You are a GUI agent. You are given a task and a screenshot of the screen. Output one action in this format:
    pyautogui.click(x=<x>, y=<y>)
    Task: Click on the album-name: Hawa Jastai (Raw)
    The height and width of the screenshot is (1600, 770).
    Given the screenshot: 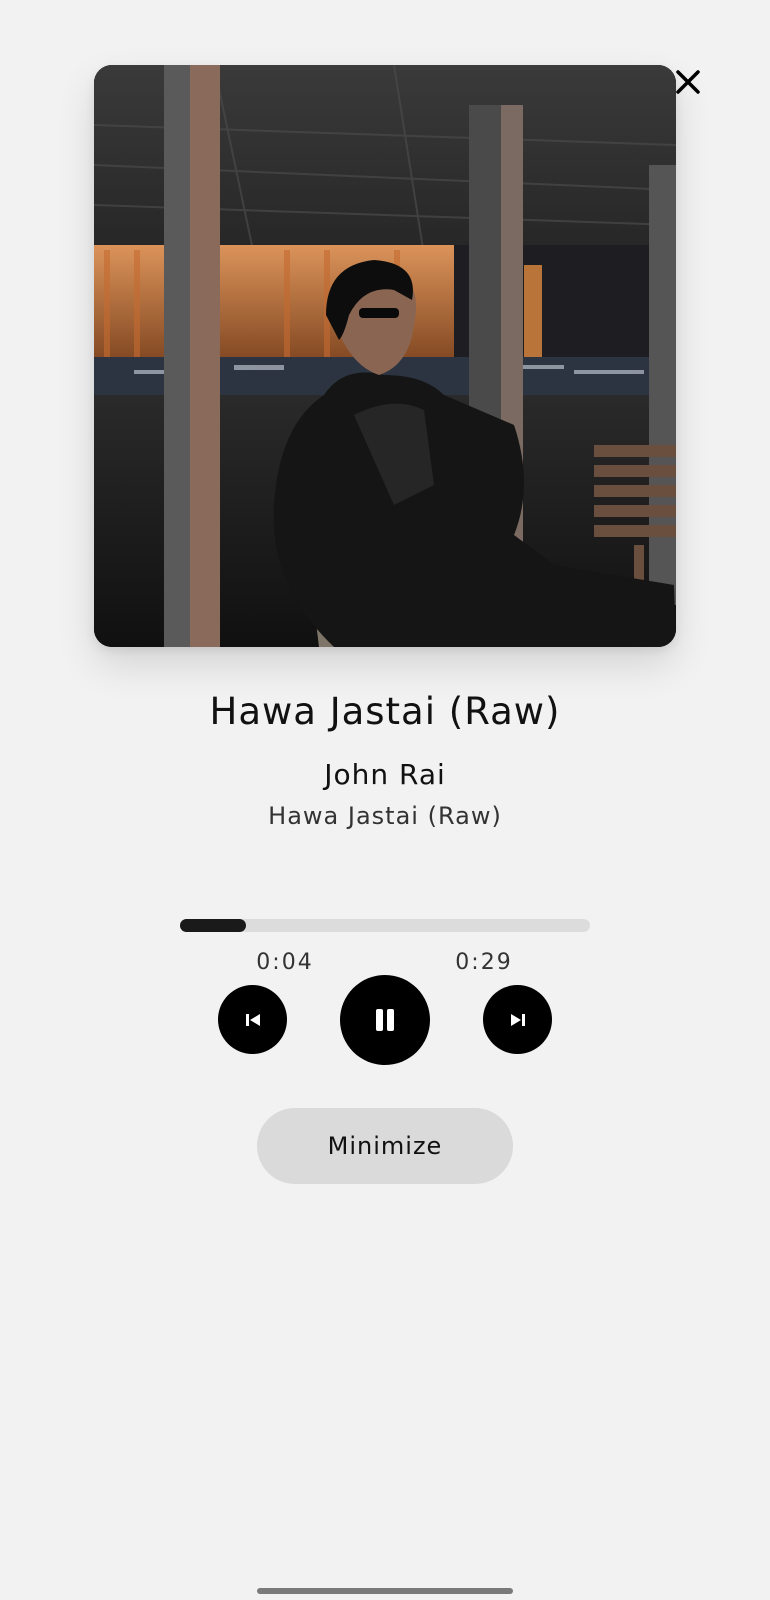 What is the action you would take?
    pyautogui.click(x=385, y=816)
    